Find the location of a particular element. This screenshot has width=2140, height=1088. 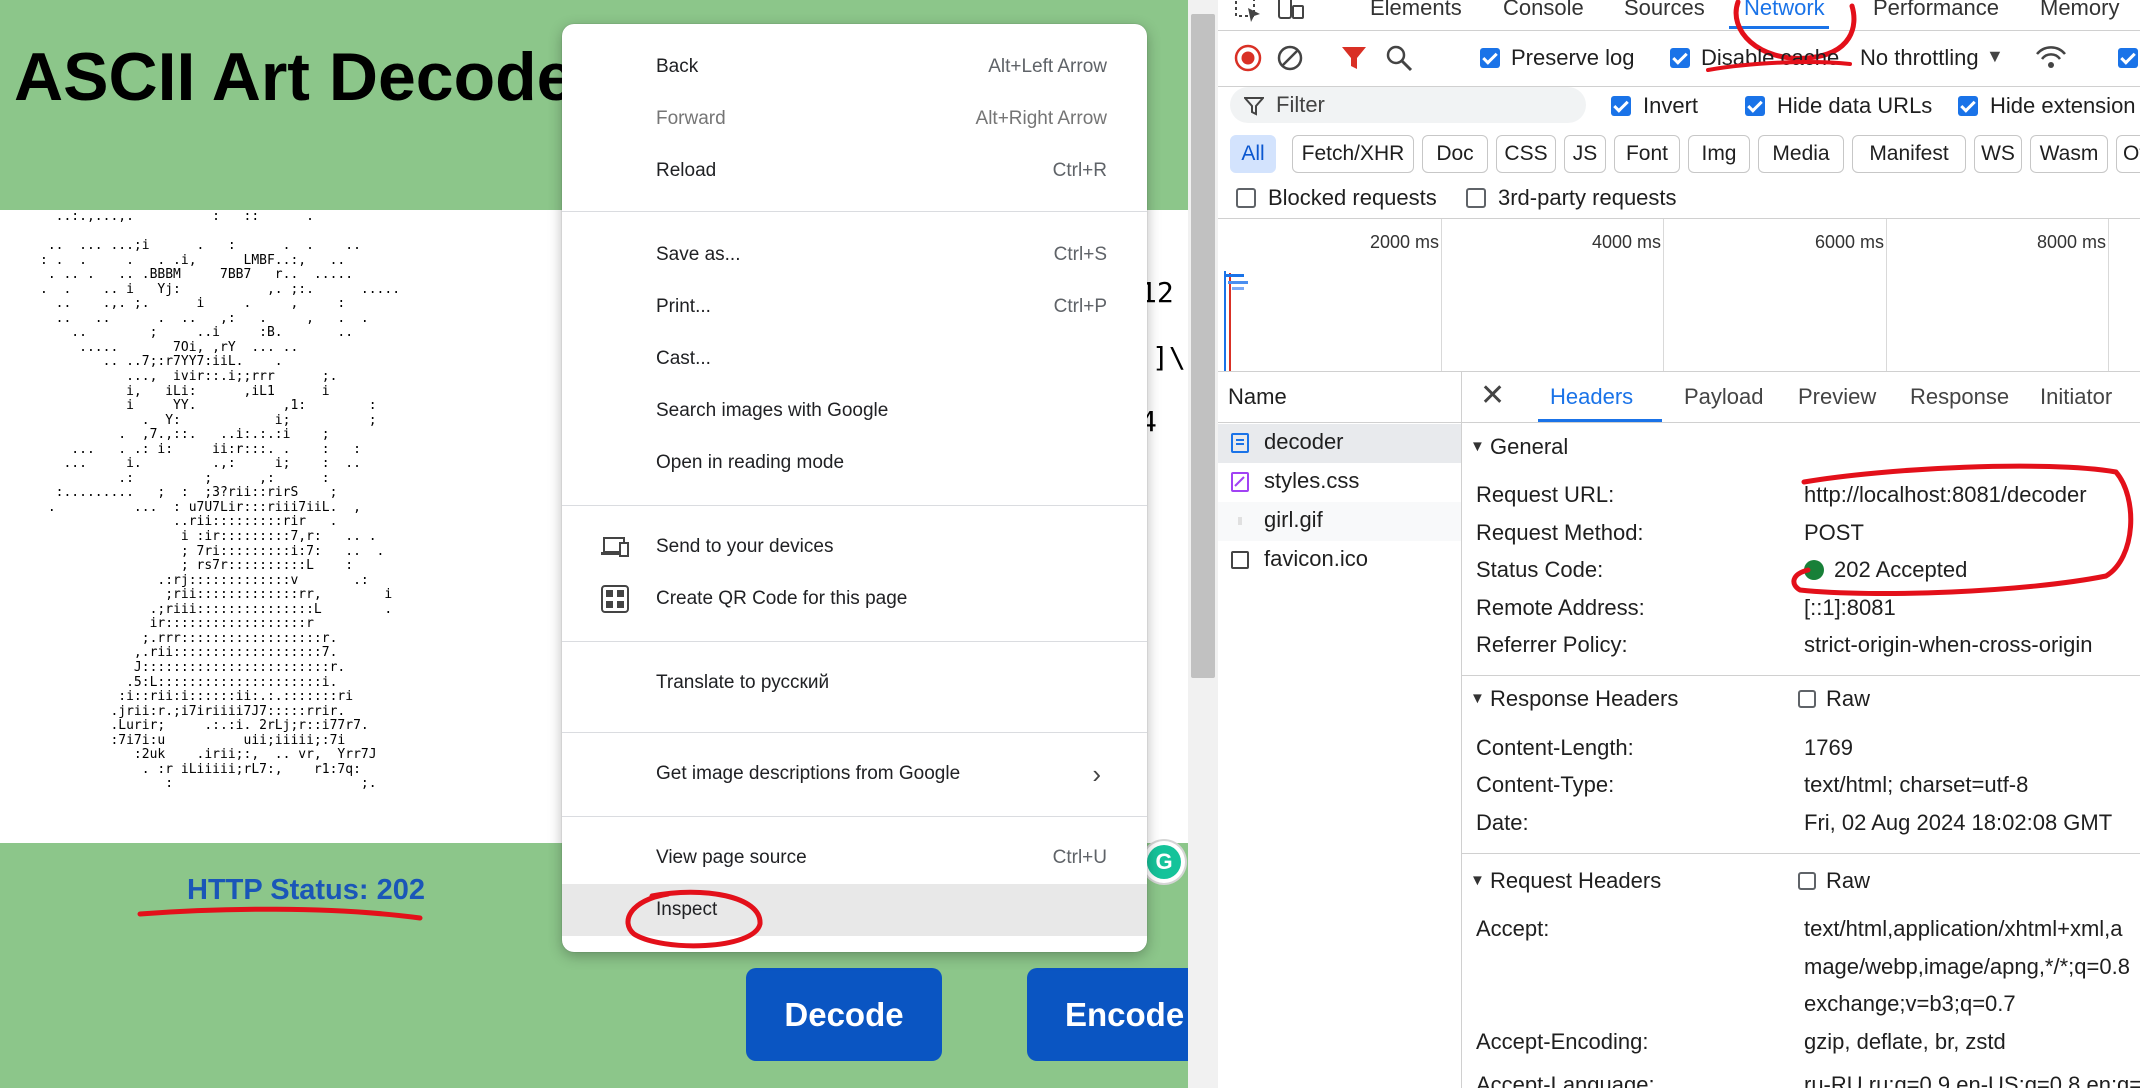

menu-item-view-source: View page source Ctrl+U is located at coordinates (854, 858).